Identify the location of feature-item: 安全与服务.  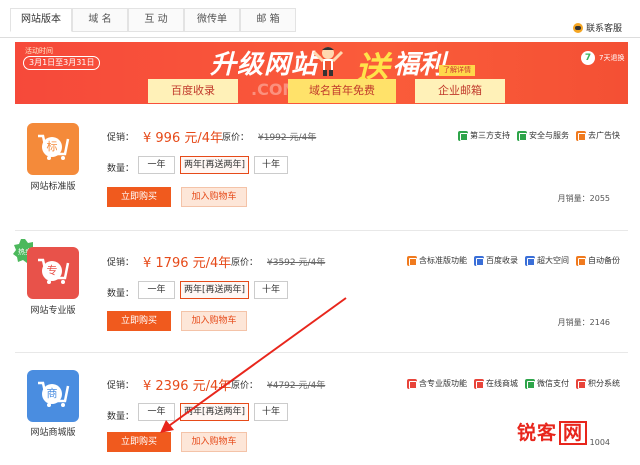
(543, 135).